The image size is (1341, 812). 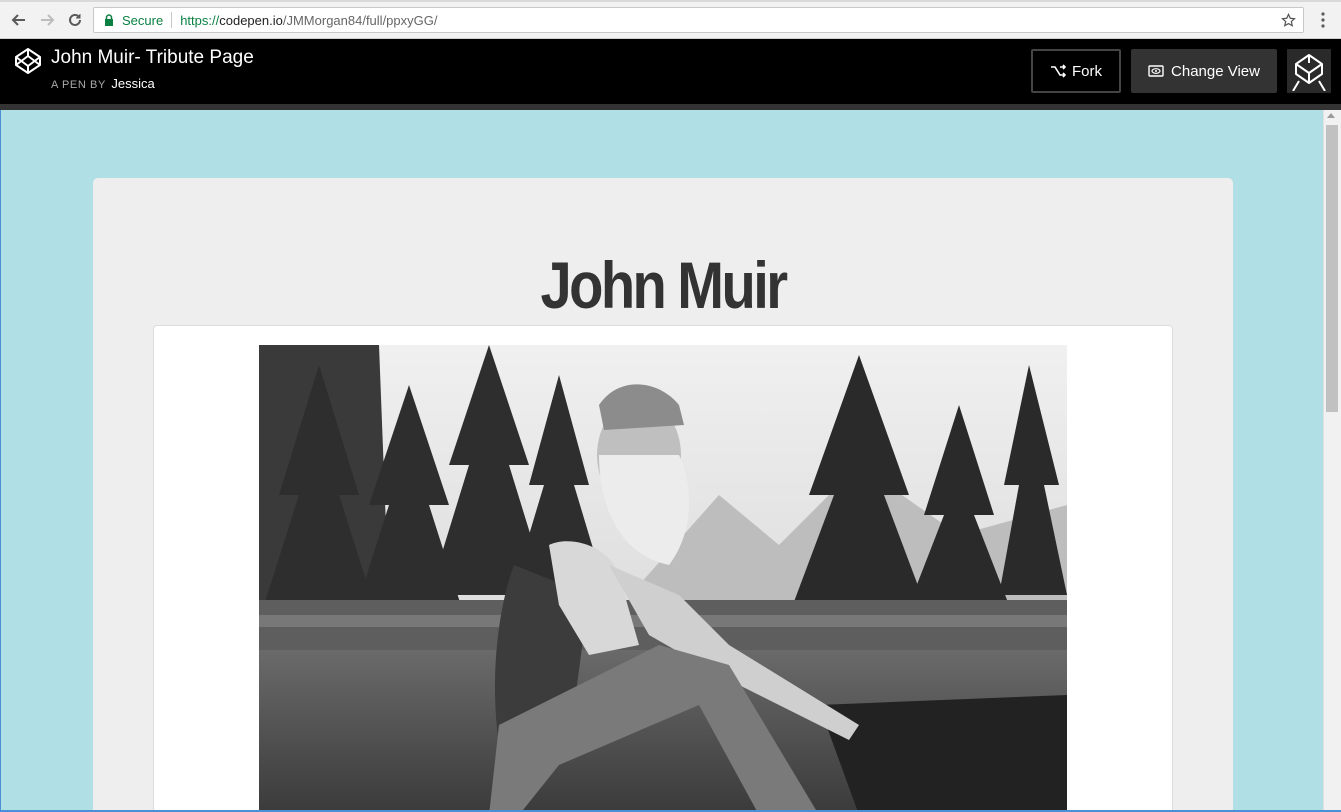 I want to click on arrow-right-icon, so click(x=48, y=20).